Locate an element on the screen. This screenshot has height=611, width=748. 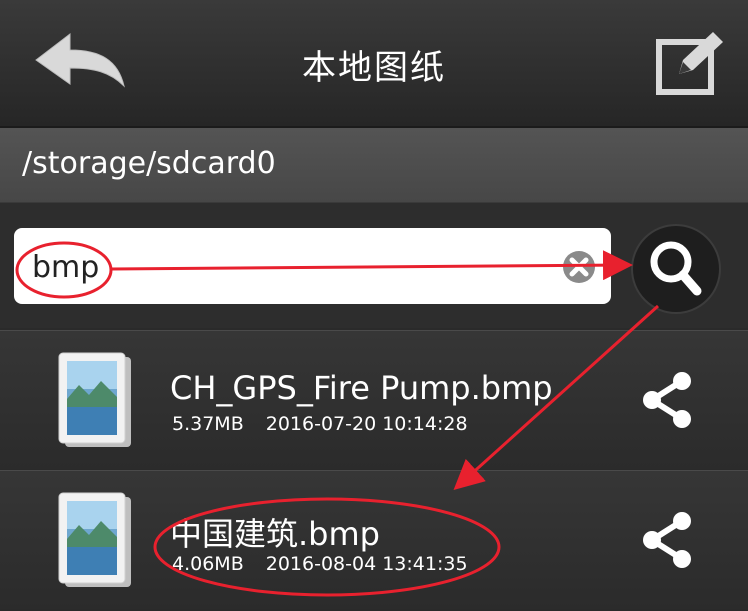
search-field is located at coordinates (312, 266).